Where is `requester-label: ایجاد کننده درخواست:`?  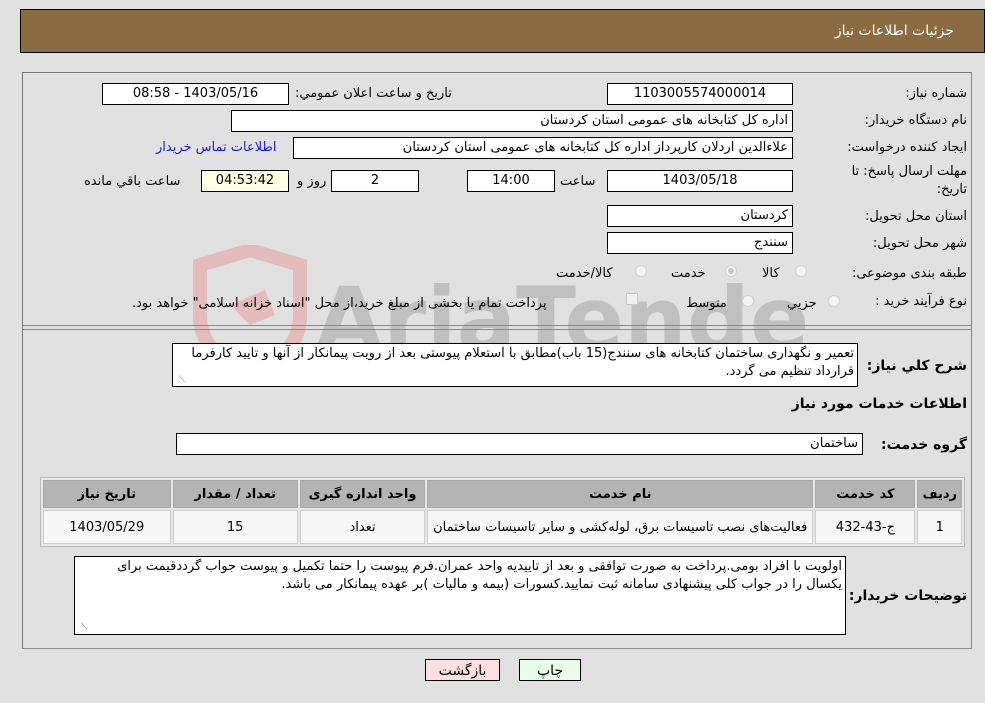
requester-label: ایجاد کننده درخواست: is located at coordinates (907, 147).